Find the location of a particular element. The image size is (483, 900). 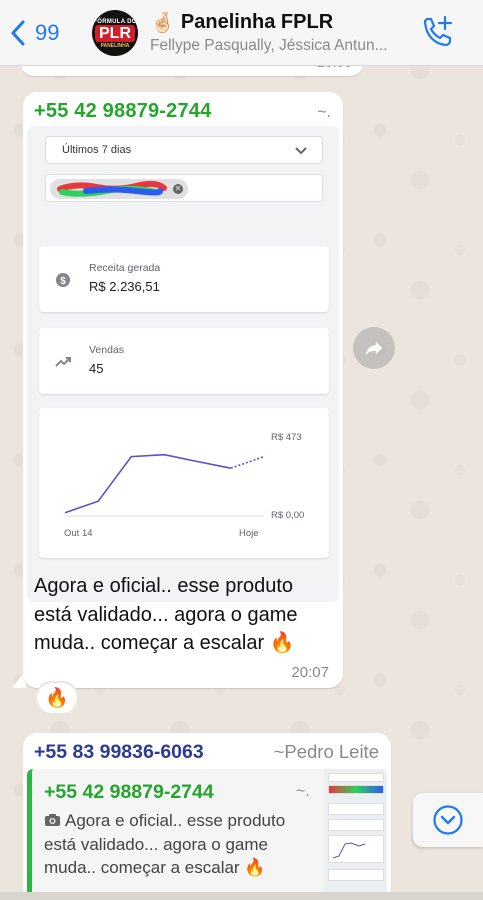

chart-bottom-label: R$ 0,00 is located at coordinates (287, 515).